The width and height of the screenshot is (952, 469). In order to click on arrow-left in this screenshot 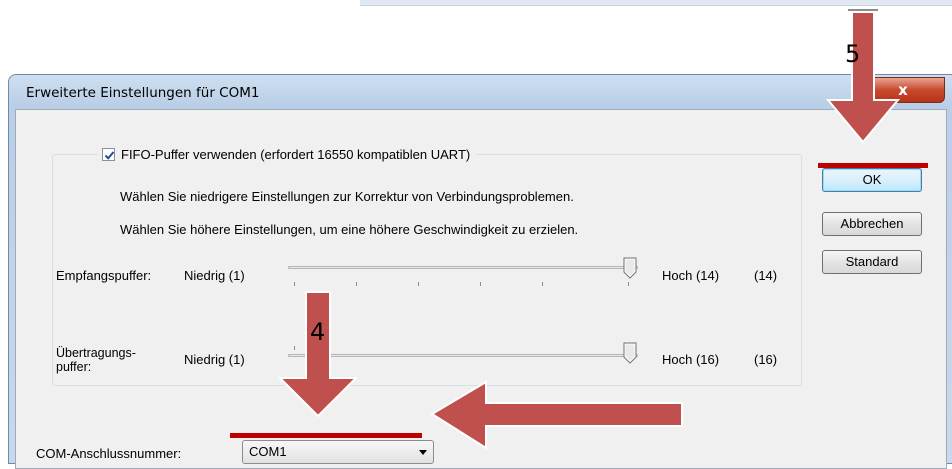, I will do `click(556, 415)`.